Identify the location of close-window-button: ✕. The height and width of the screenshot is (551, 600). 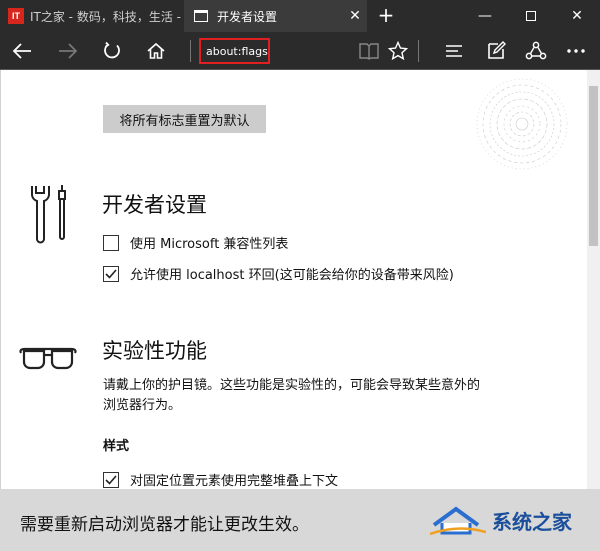
(577, 16).